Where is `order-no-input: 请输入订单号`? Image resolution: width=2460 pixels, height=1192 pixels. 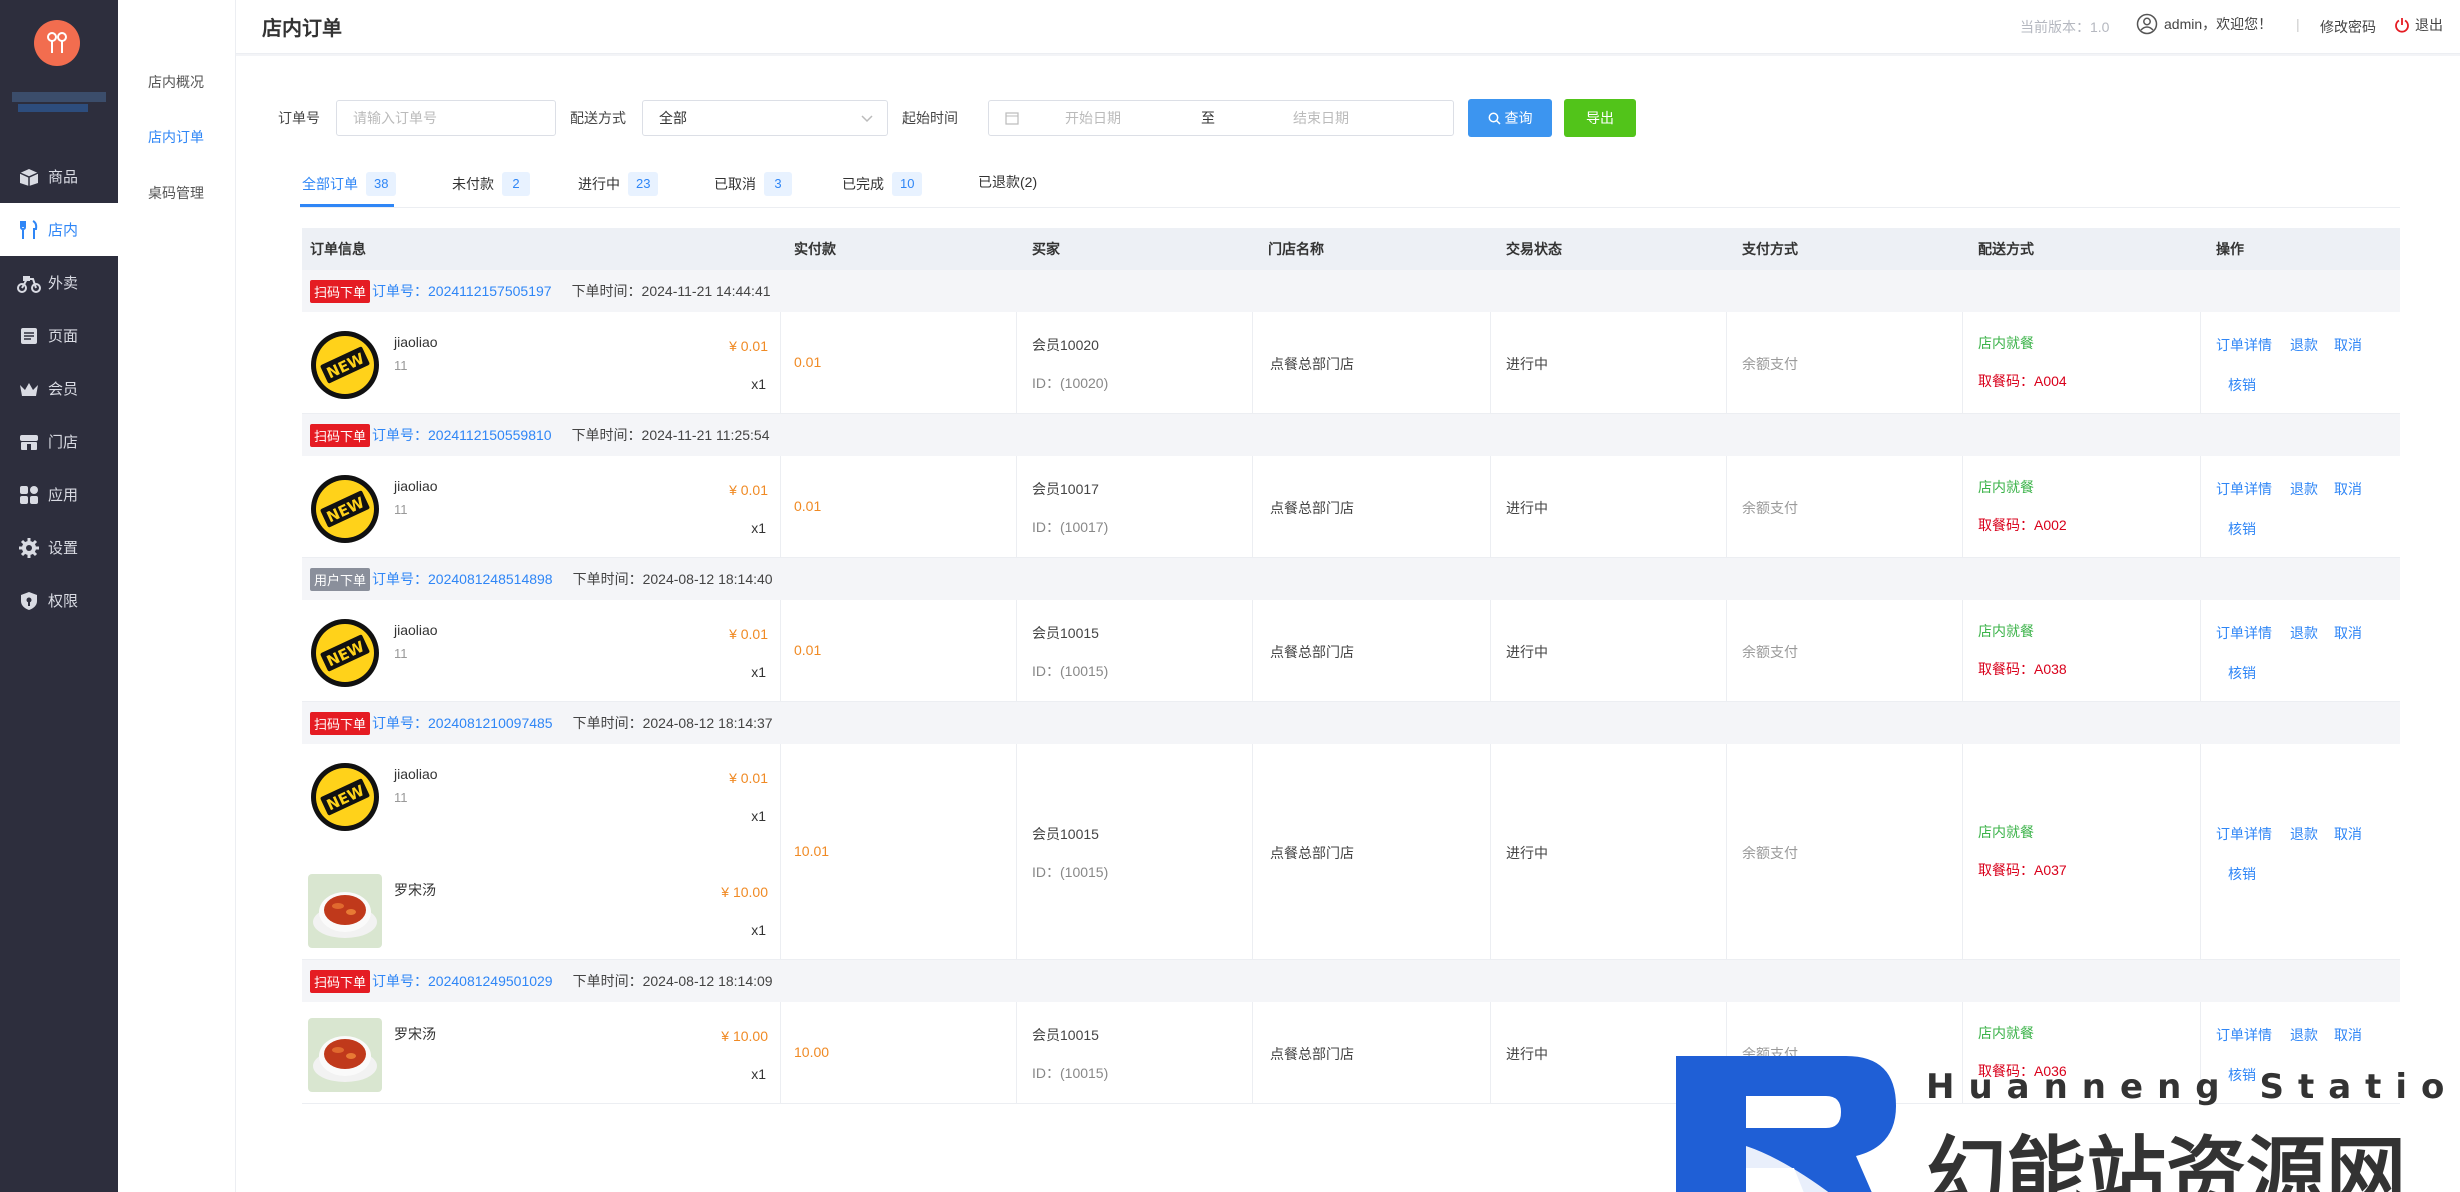 order-no-input: 请输入订单号 is located at coordinates (446, 118).